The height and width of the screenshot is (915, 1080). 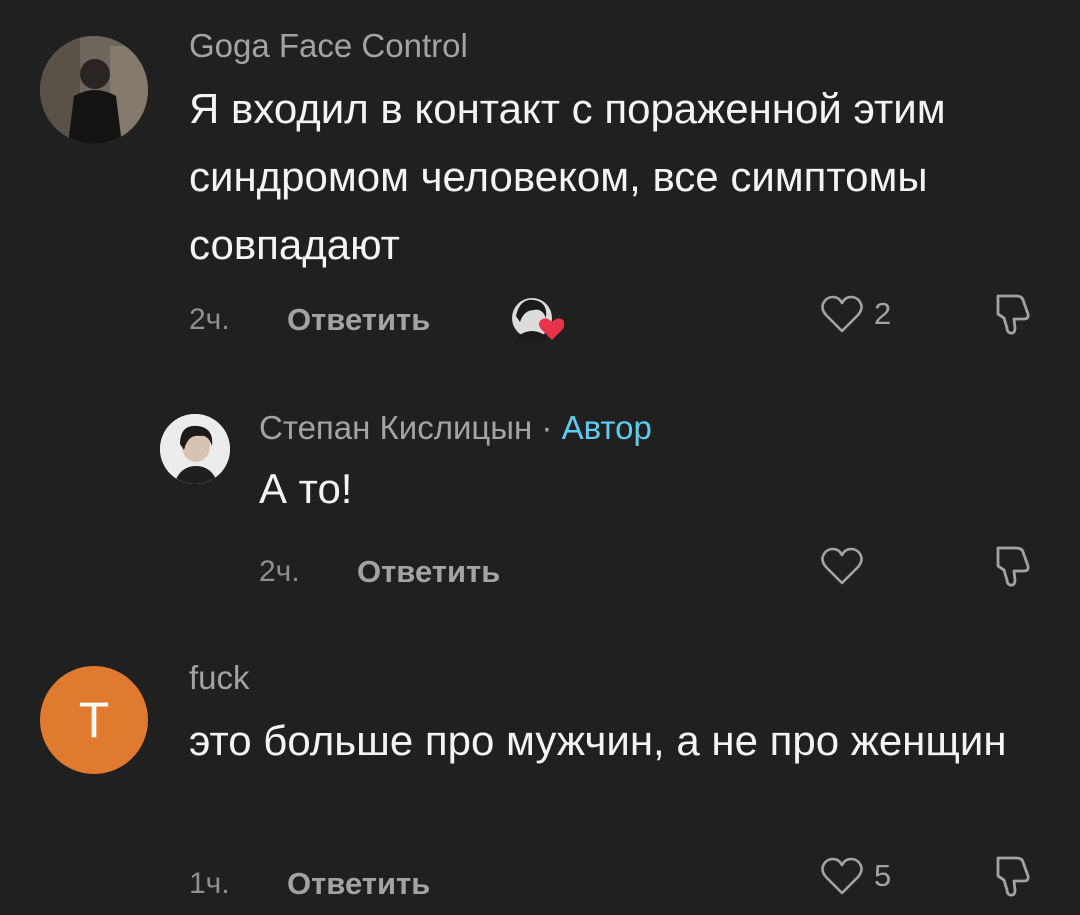 I want to click on avatar-letter: T, so click(x=94, y=720).